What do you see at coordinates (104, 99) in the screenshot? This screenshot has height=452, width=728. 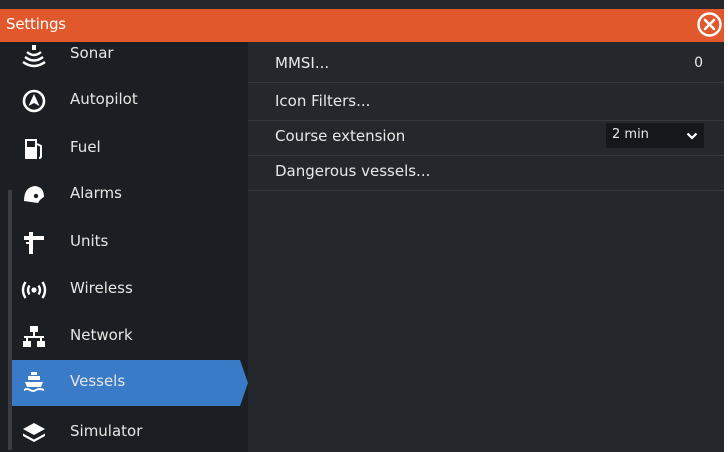 I see `sidebar-item-label: Autopilot` at bounding box center [104, 99].